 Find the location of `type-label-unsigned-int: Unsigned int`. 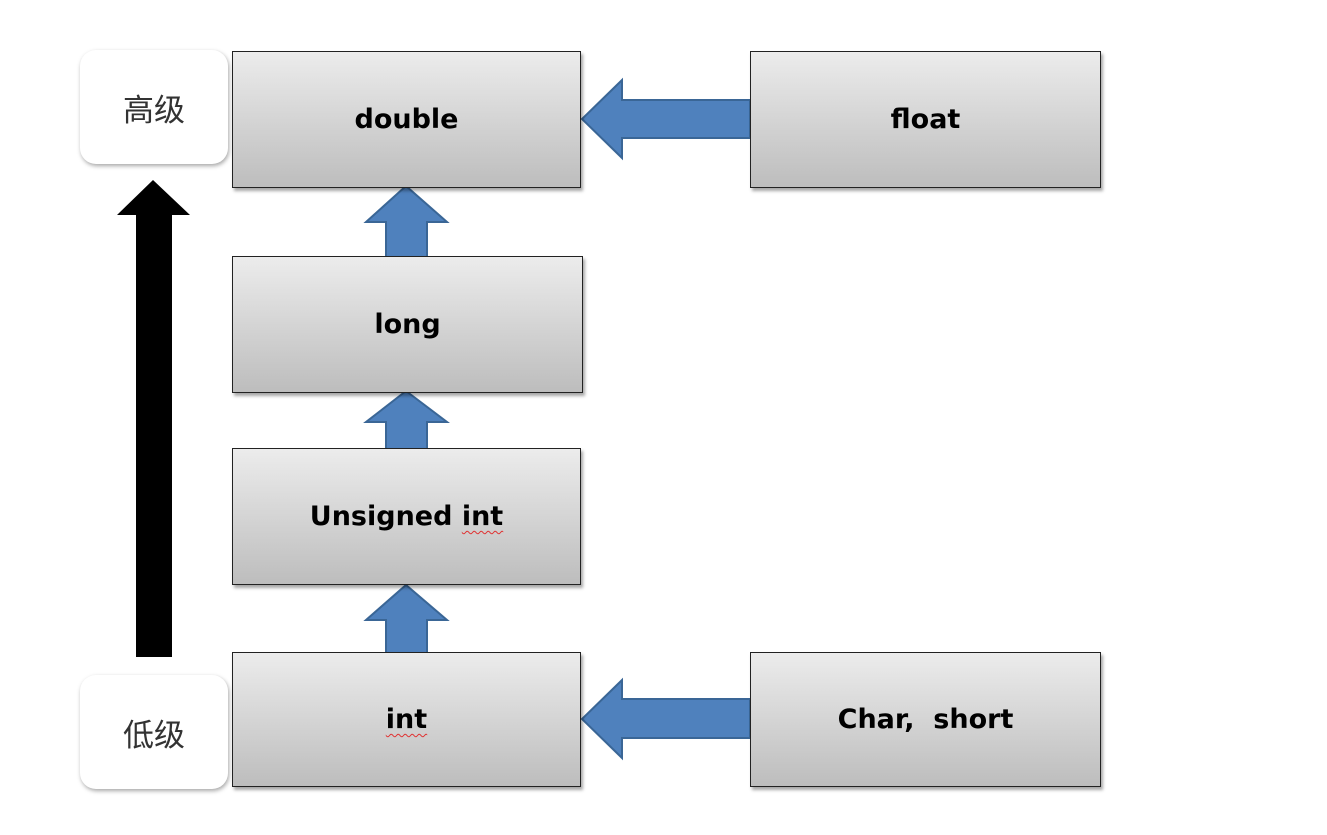

type-label-unsigned-int: Unsigned int is located at coordinates (406, 516).